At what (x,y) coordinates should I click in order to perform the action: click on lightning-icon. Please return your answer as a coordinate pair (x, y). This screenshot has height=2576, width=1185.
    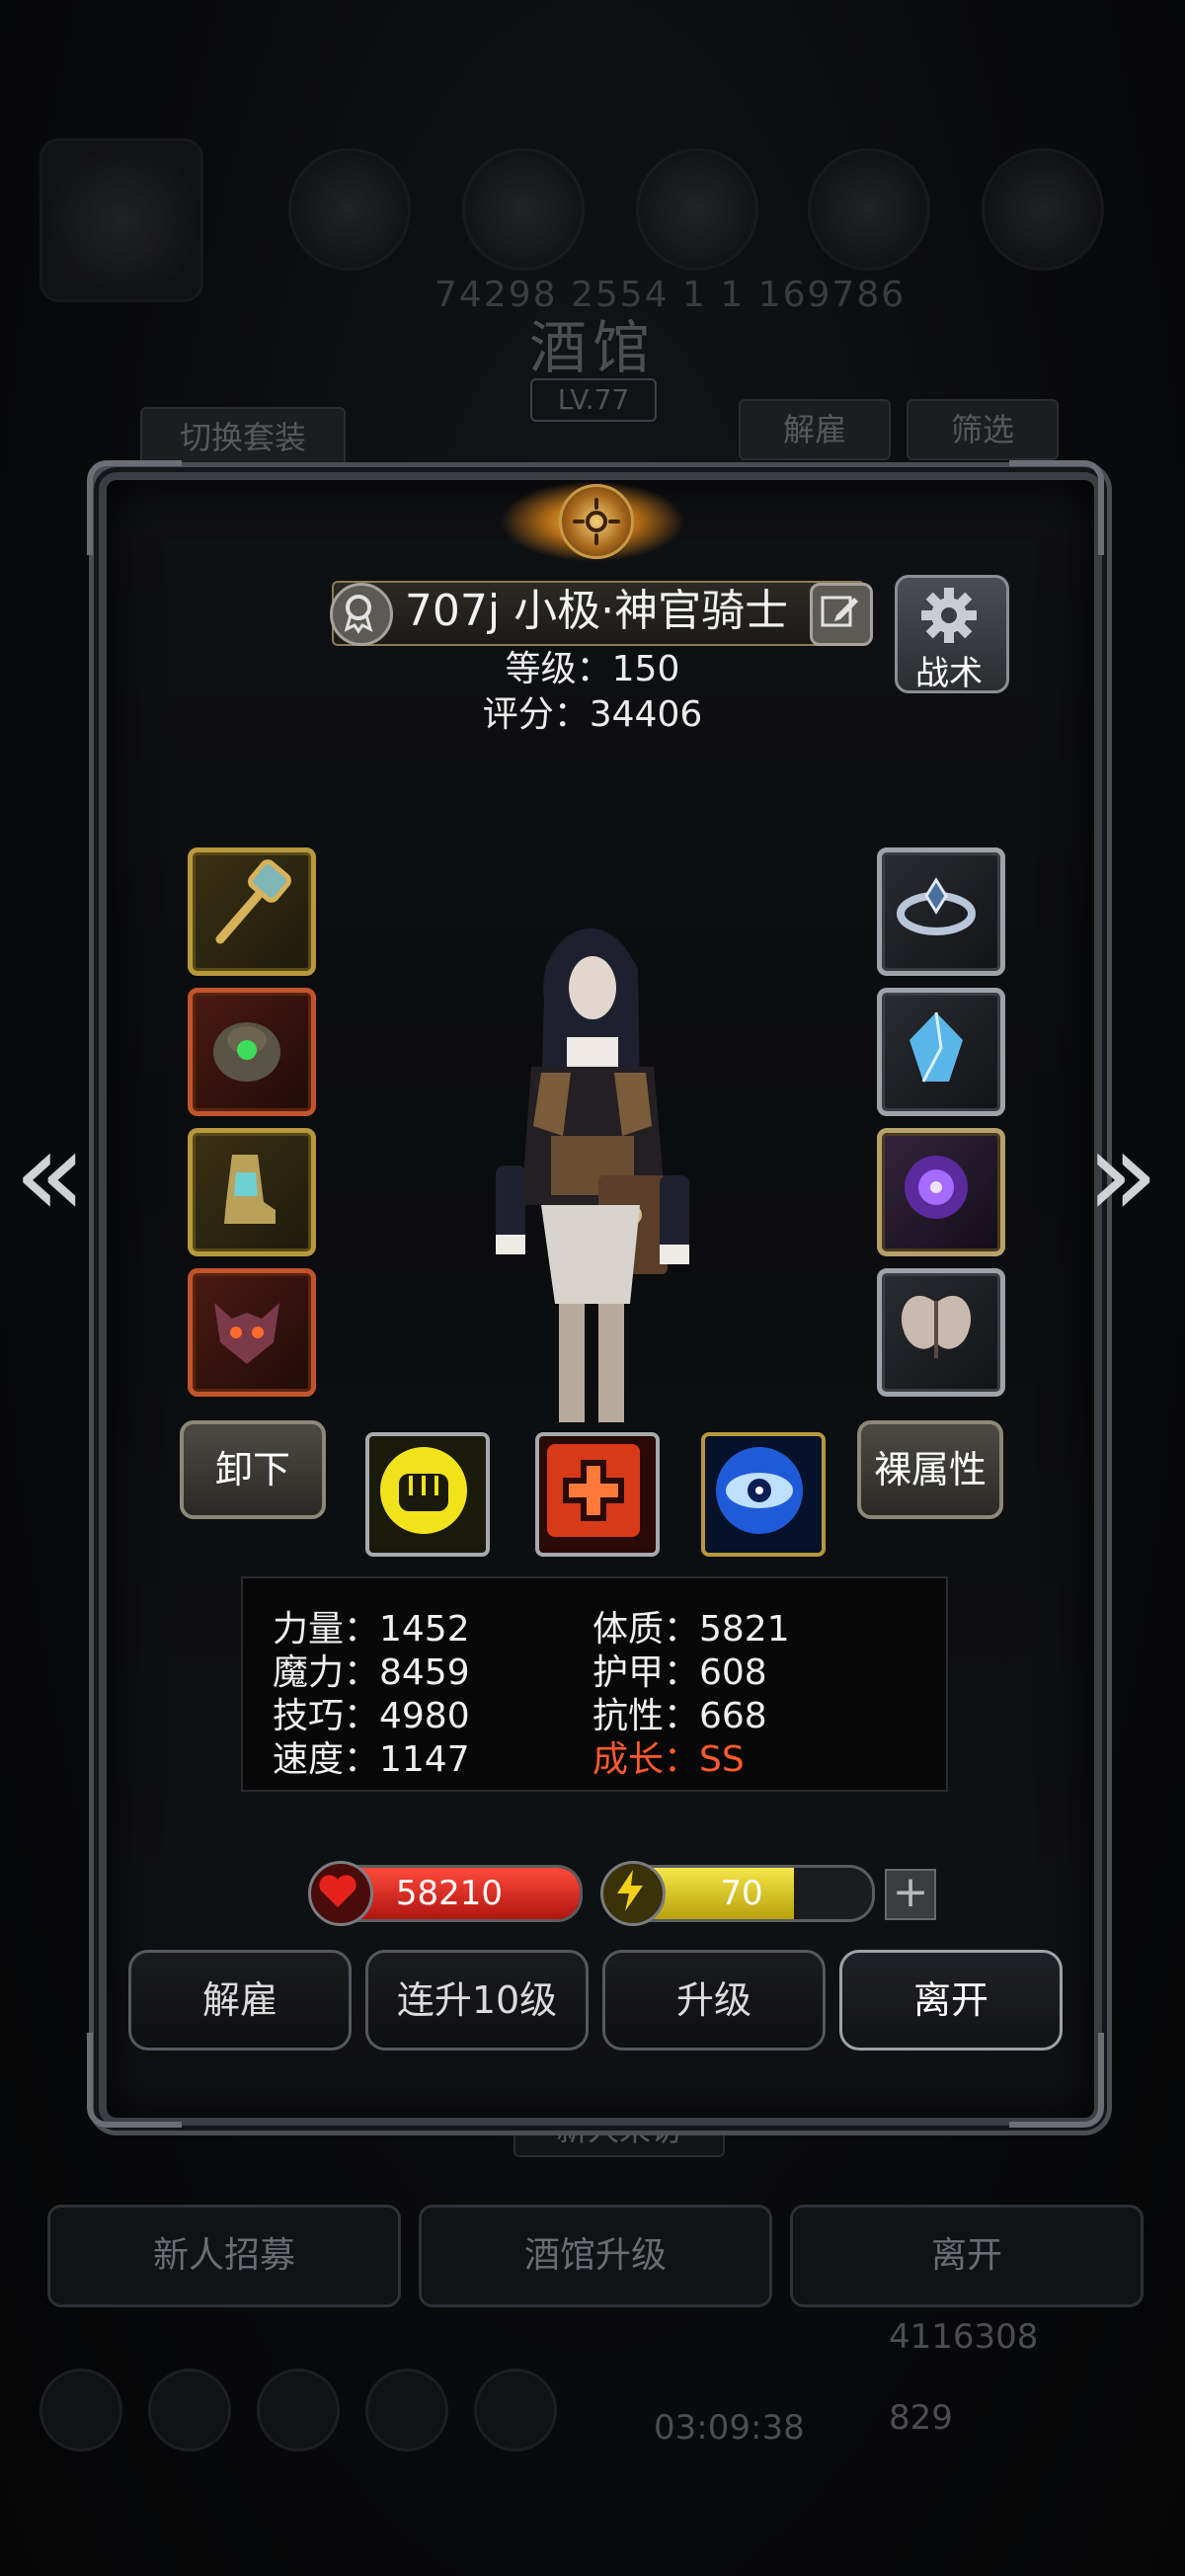
    Looking at the image, I should click on (633, 1893).